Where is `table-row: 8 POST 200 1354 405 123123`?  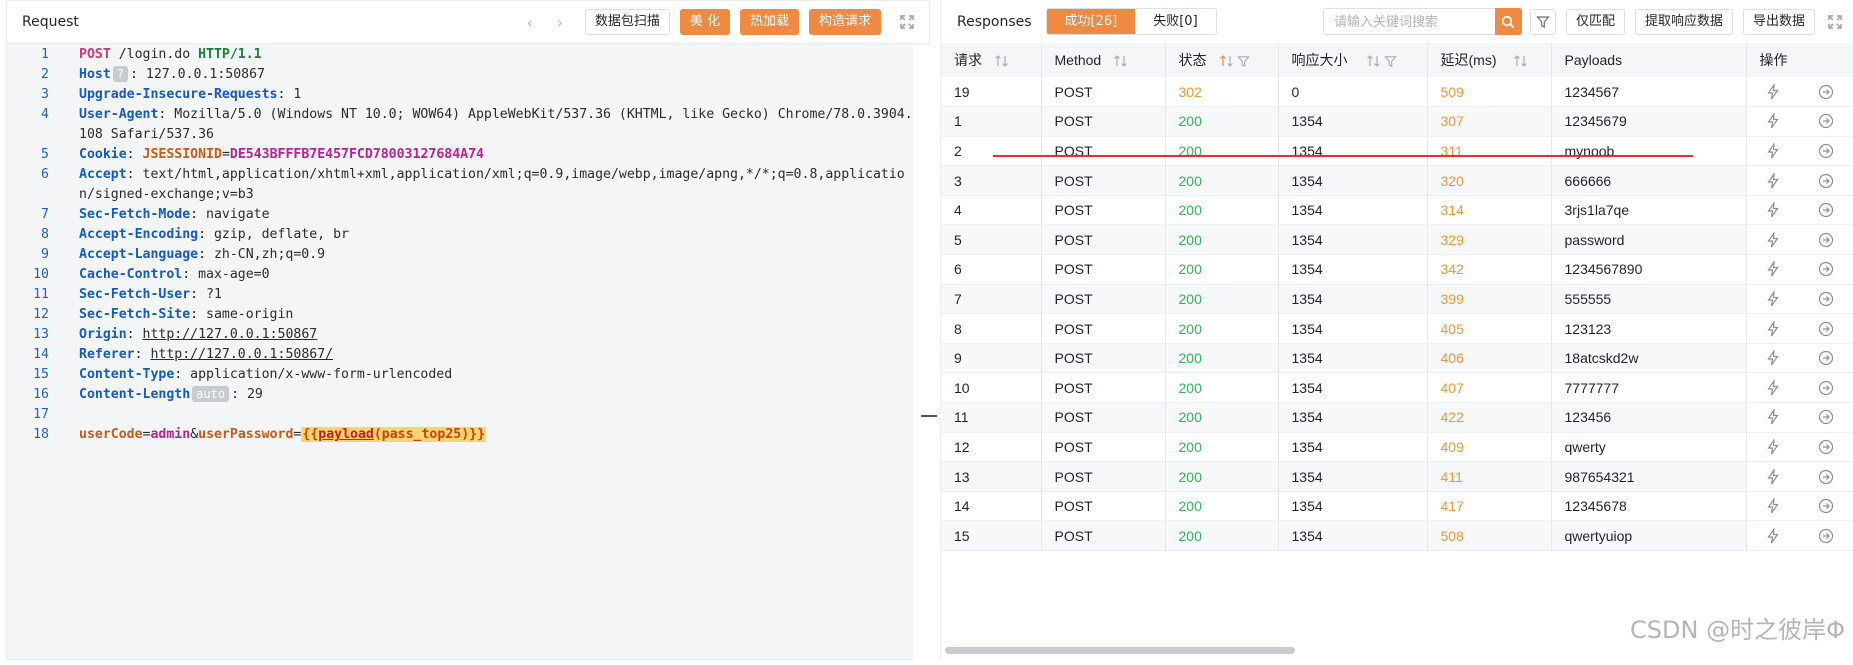 table-row: 8 POST 200 1354 405 123123 is located at coordinates (1397, 328).